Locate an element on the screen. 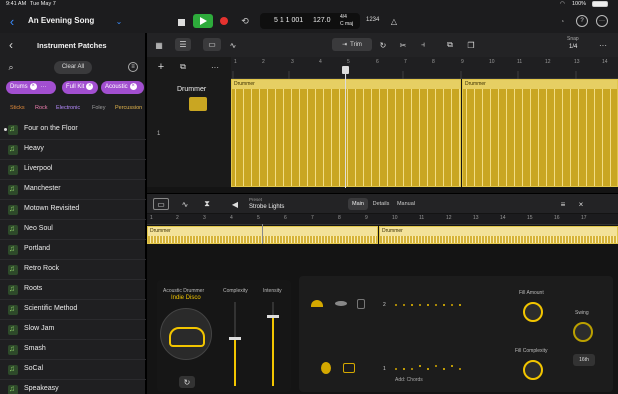 Image resolution: width=618 pixels, height=394 pixels. chevron-down-icon: ⌄ is located at coordinates (119, 21).